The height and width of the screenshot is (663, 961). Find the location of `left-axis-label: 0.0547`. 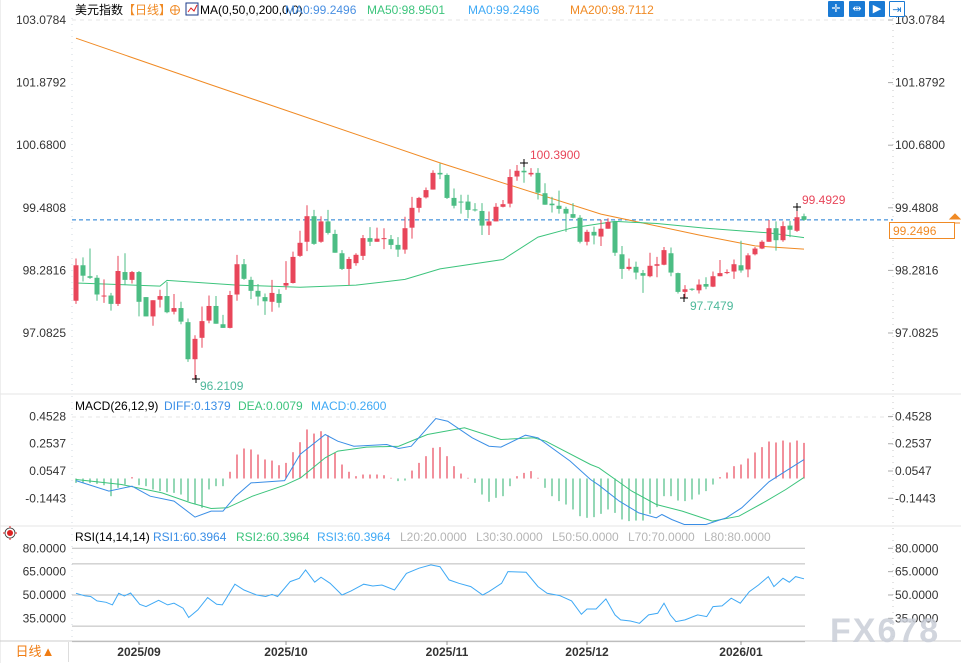

left-axis-label: 0.0547 is located at coordinates (47, 471).